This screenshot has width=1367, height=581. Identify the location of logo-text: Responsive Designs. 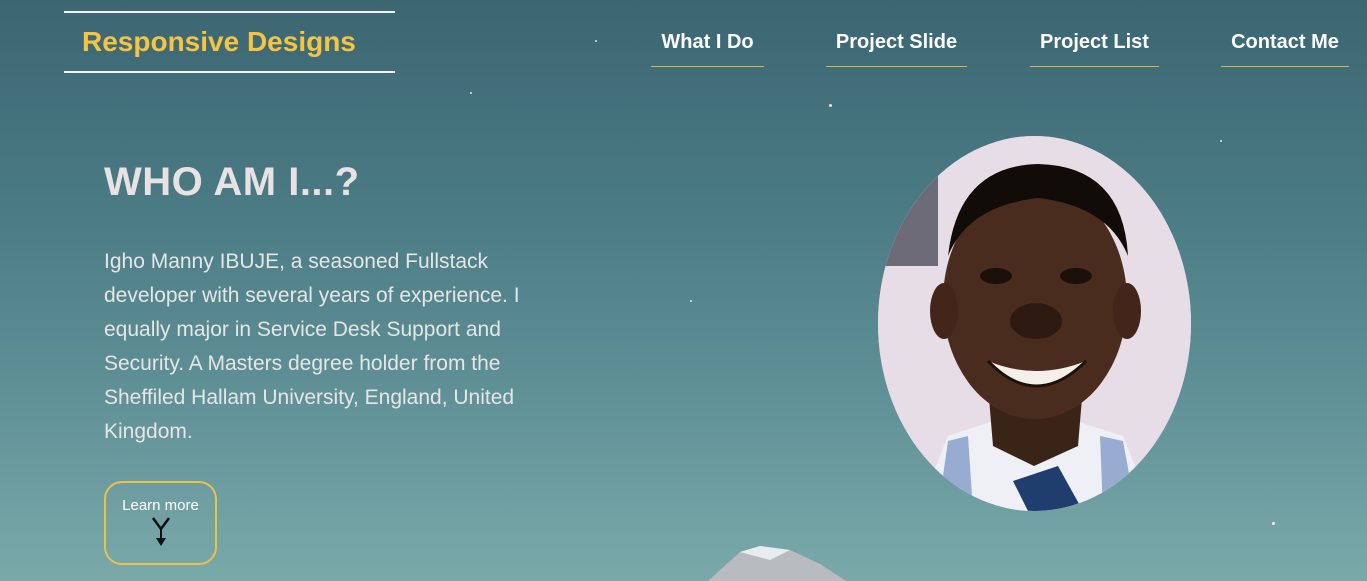
(219, 41).